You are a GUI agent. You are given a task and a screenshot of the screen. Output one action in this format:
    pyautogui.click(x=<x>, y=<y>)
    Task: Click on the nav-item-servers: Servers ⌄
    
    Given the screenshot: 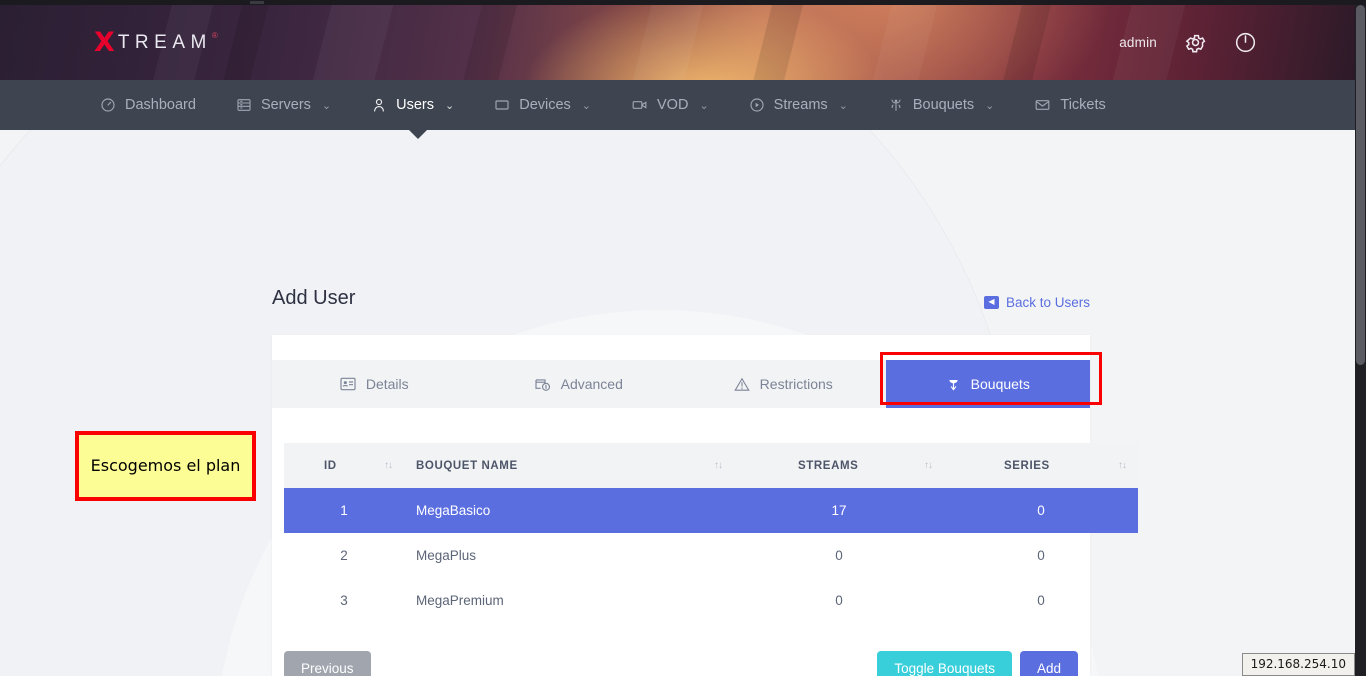 What is the action you would take?
    pyautogui.click(x=283, y=105)
    